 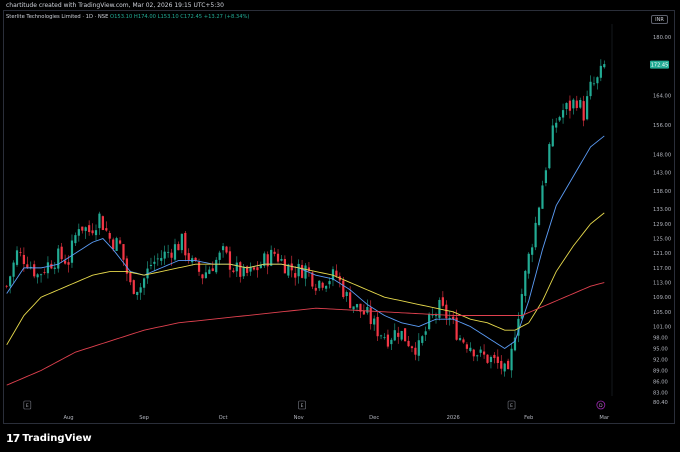 I want to click on tradingview-logo: 17 TradingView, so click(x=49, y=438).